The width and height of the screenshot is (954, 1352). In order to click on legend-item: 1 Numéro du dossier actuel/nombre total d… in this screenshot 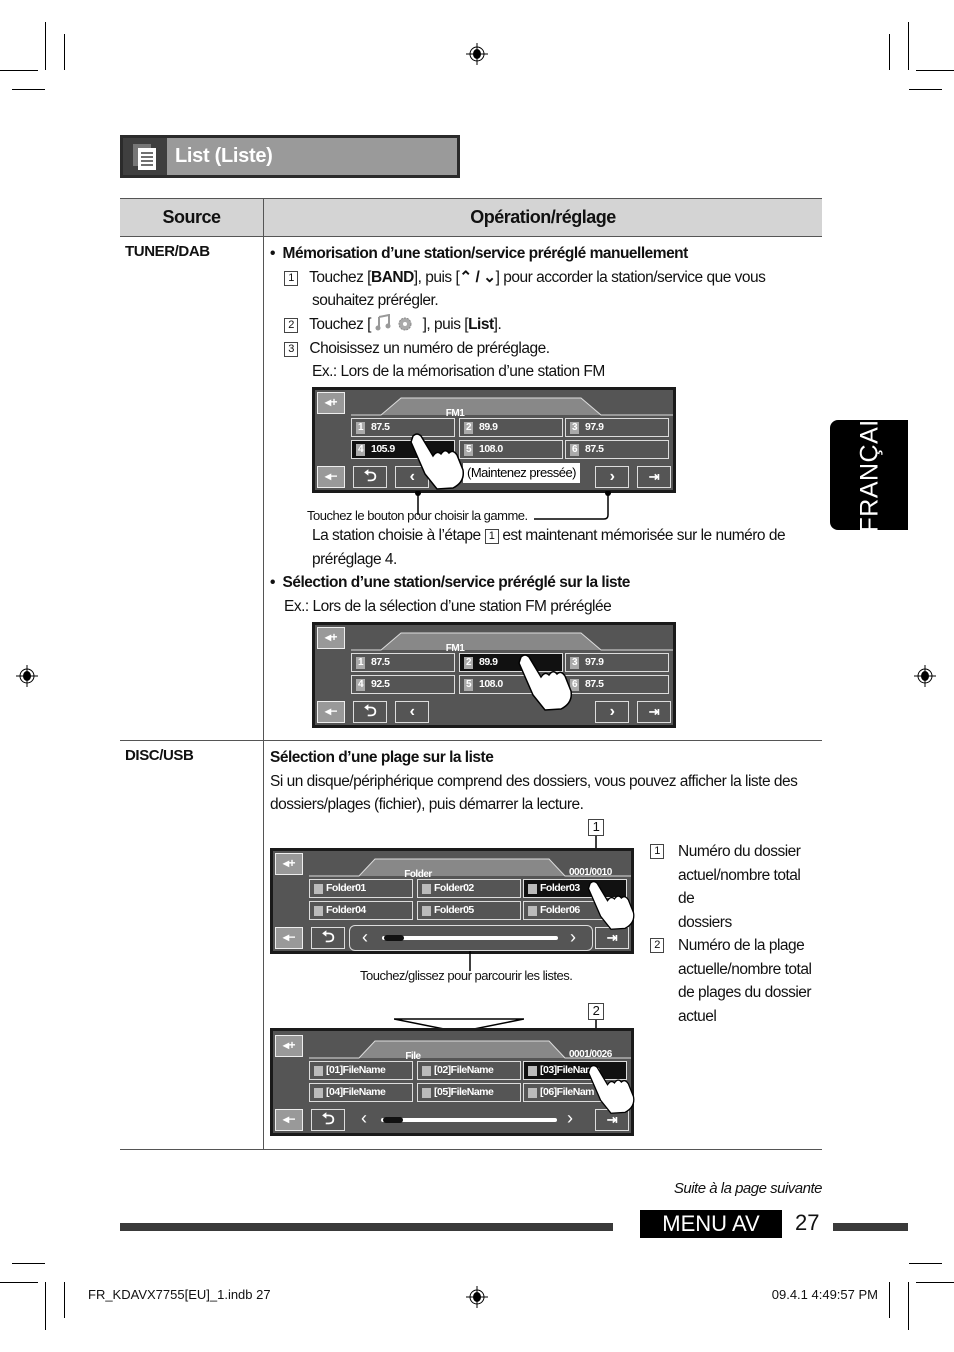, I will do `click(735, 887)`.